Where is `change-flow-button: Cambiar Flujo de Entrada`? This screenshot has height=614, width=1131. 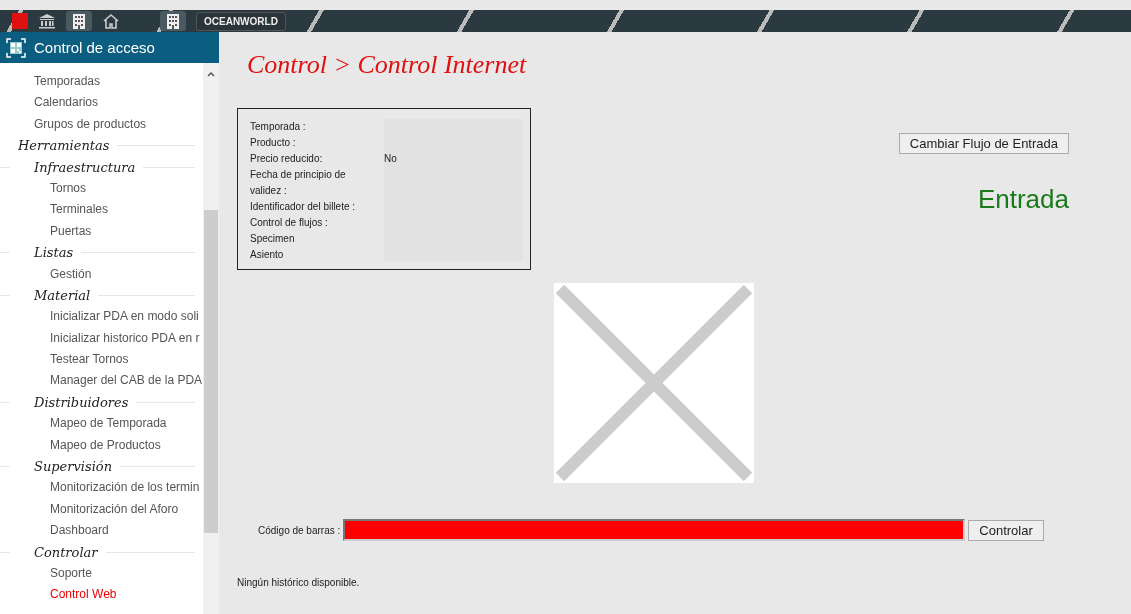
change-flow-button: Cambiar Flujo de Entrada is located at coordinates (983, 143).